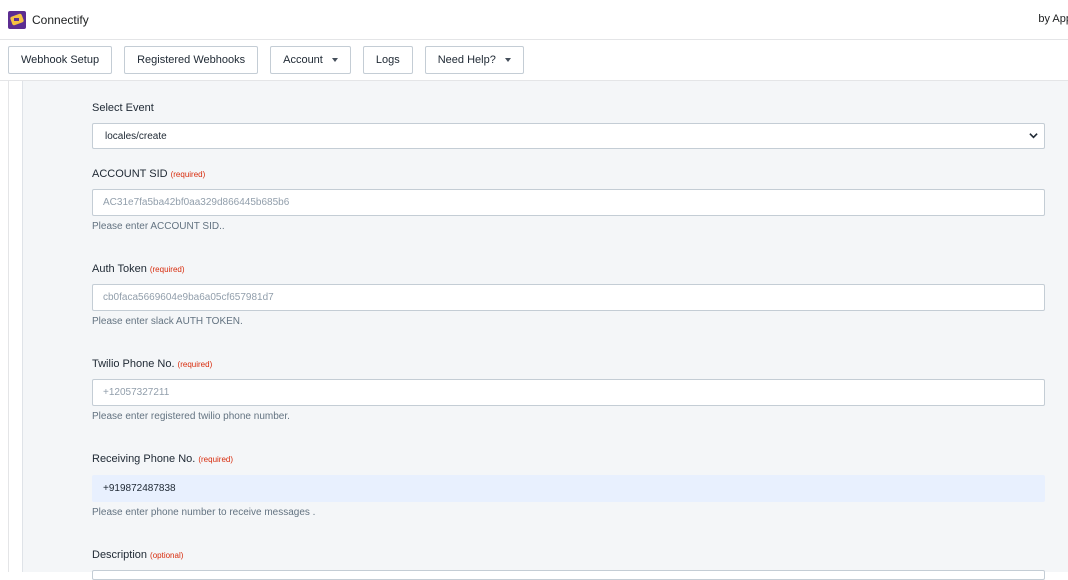 The width and height of the screenshot is (1068, 580). What do you see at coordinates (152, 364) in the screenshot?
I see `twilio-phone-label: Twilio Phone No. (required)` at bounding box center [152, 364].